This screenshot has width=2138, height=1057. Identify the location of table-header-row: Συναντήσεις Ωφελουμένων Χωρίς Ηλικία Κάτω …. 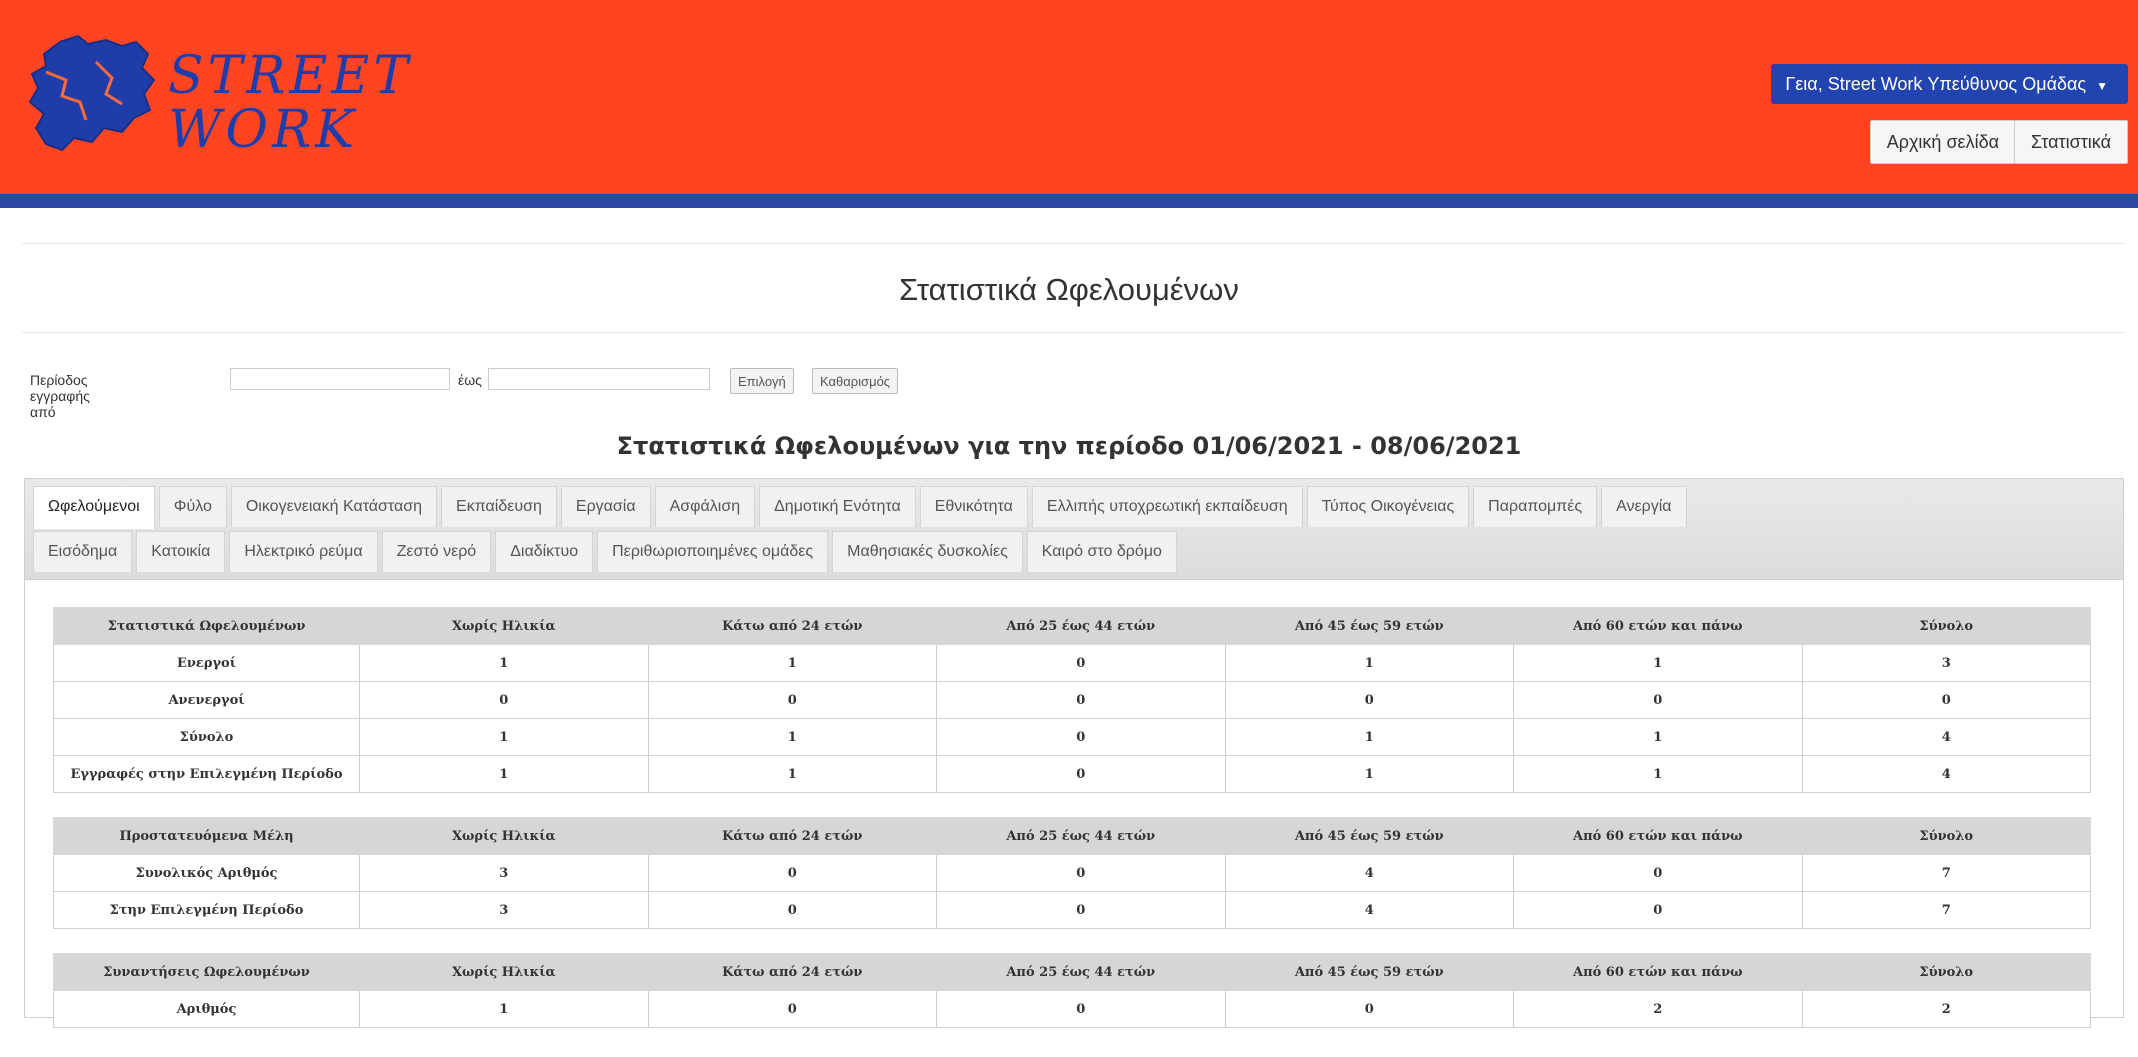
(1072, 972).